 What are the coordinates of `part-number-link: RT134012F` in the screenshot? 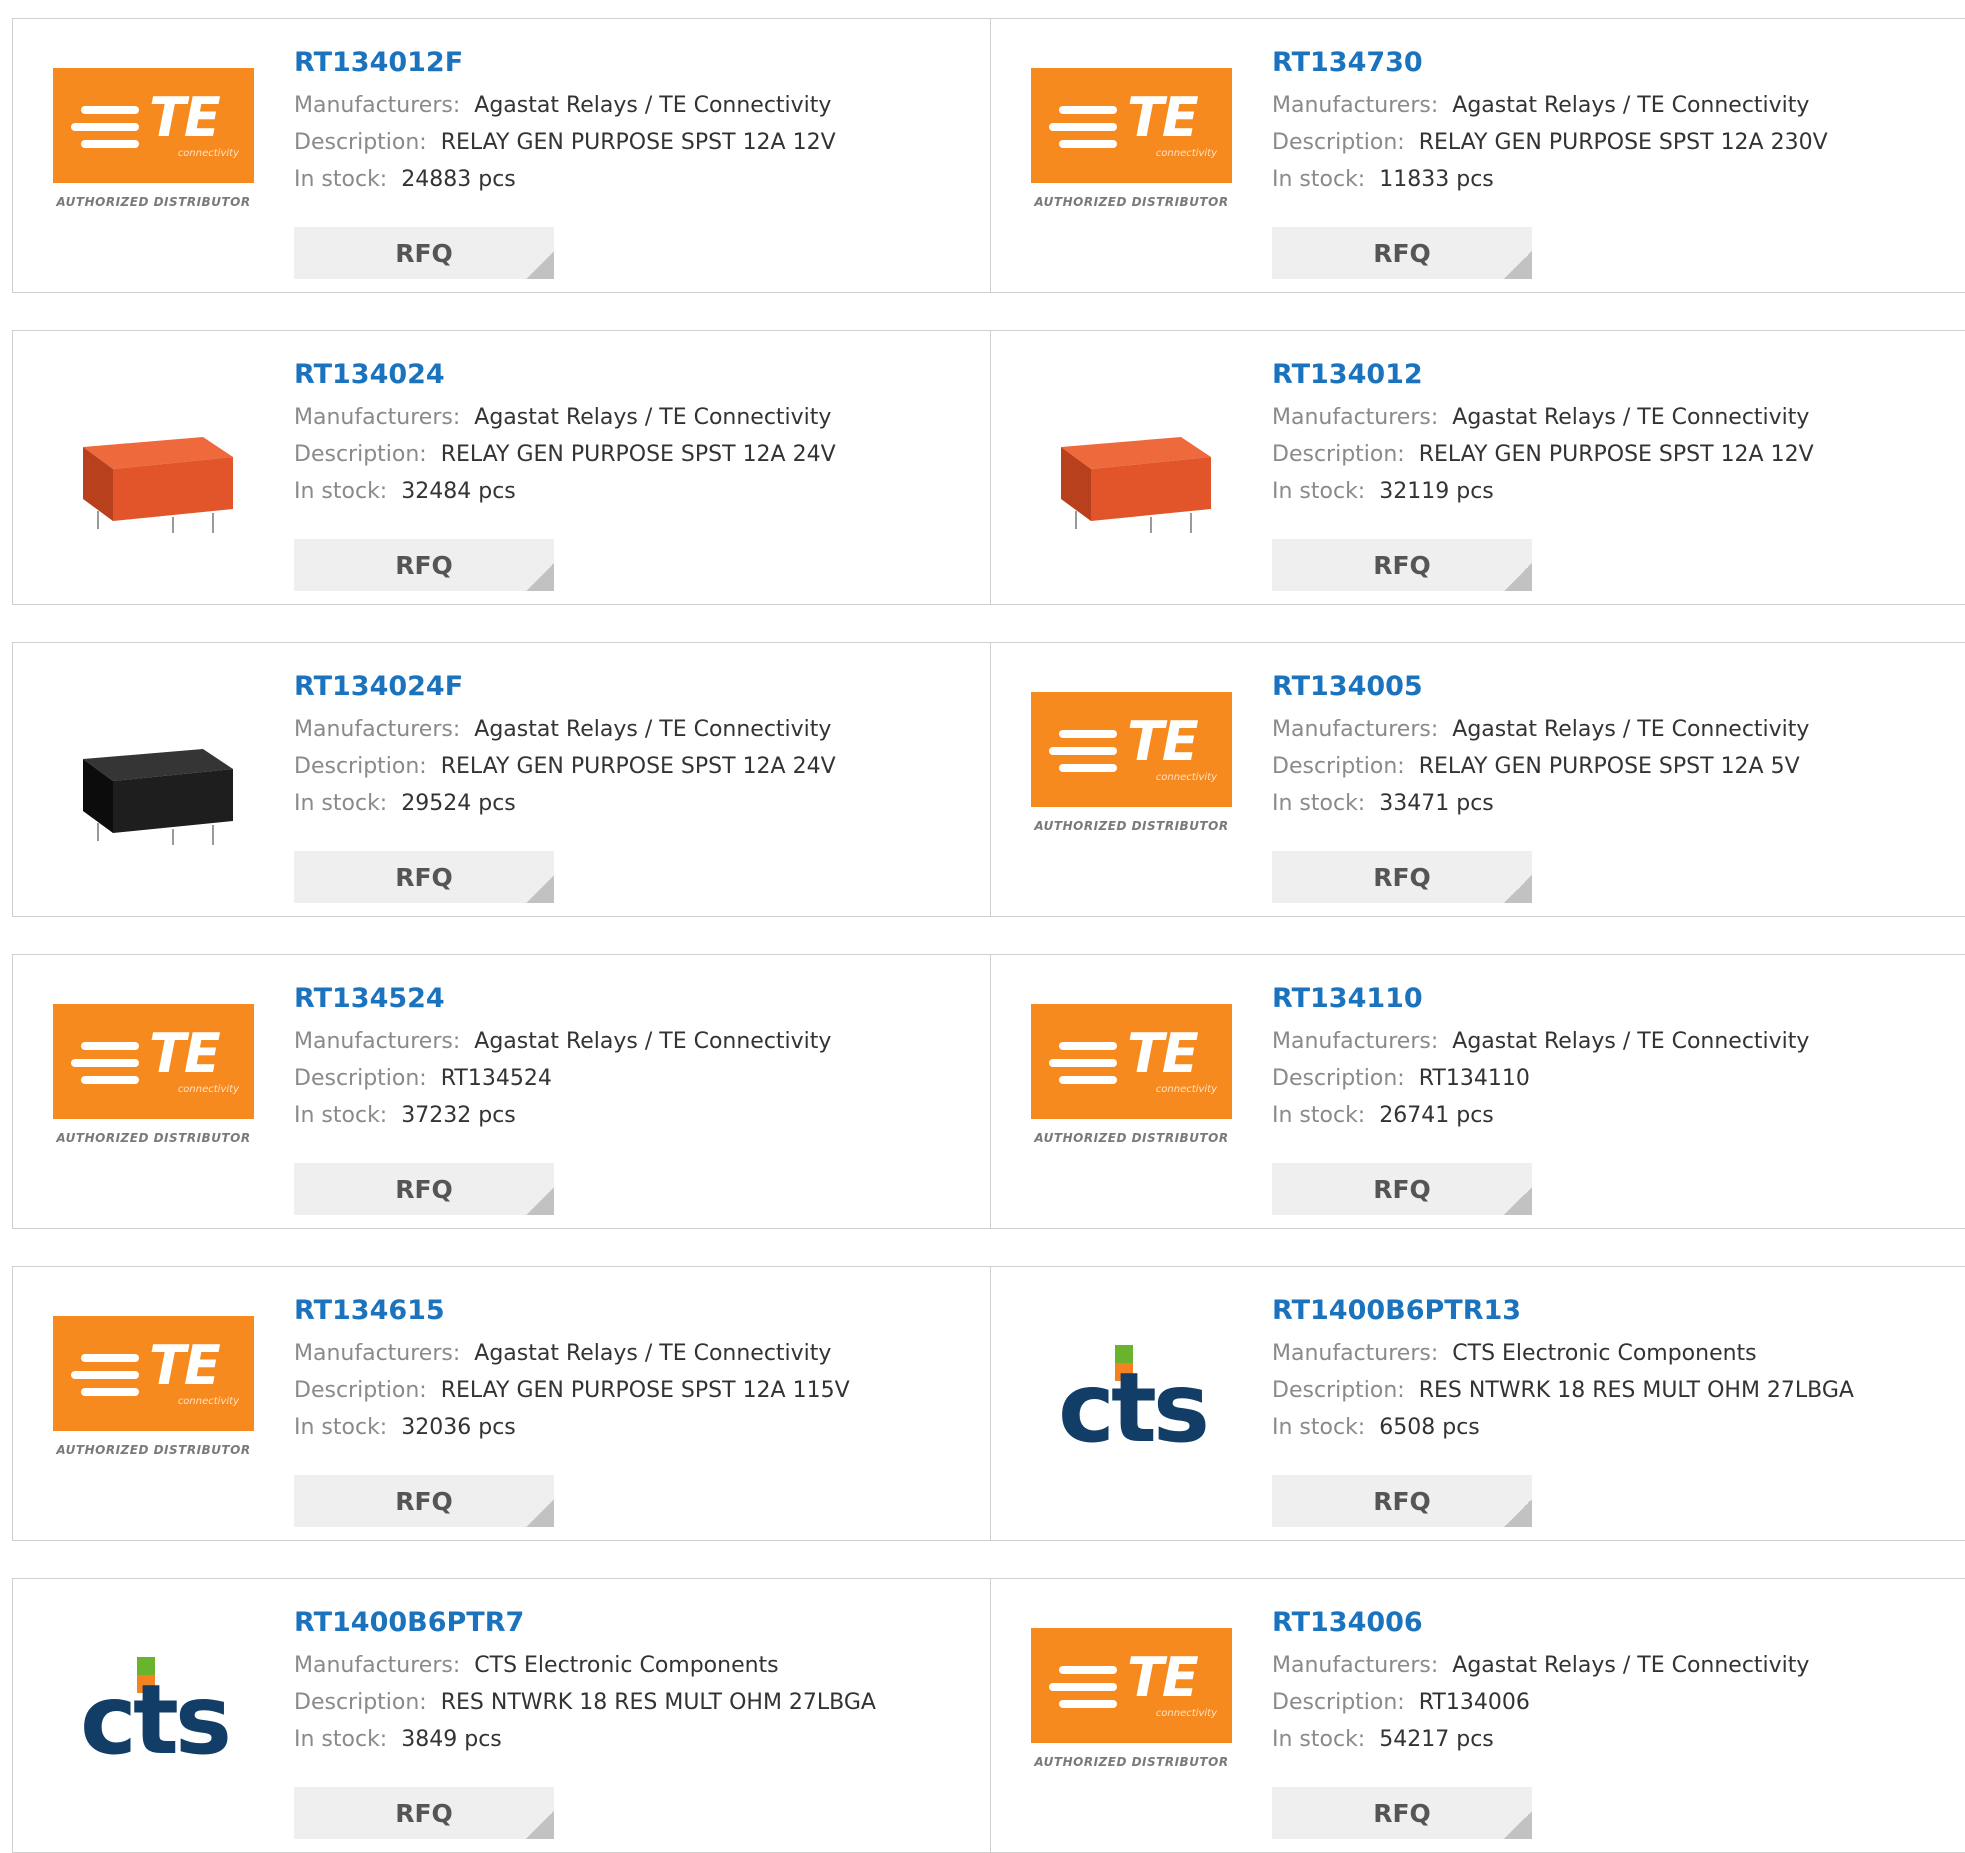 It's located at (565, 63).